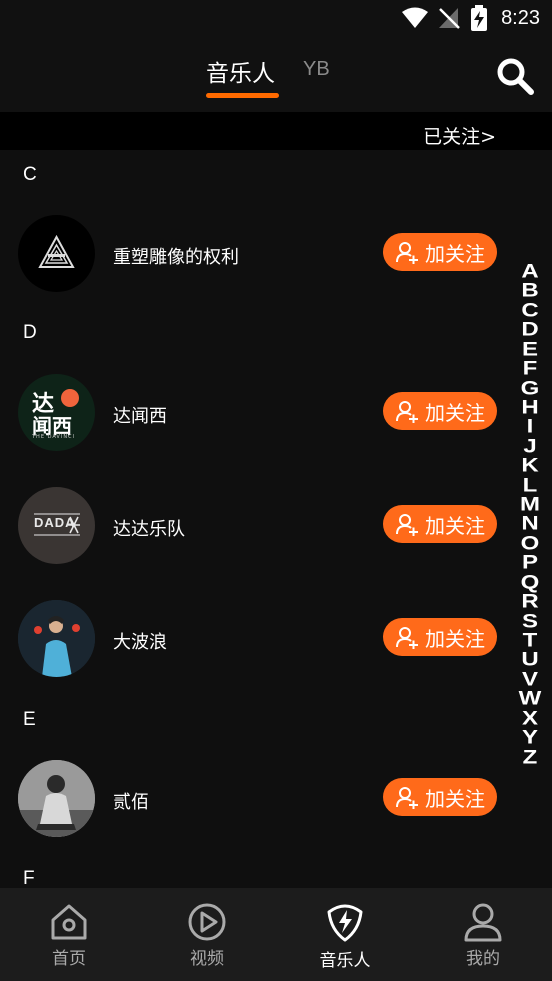  I want to click on artist-name: 大波浪, so click(140, 642).